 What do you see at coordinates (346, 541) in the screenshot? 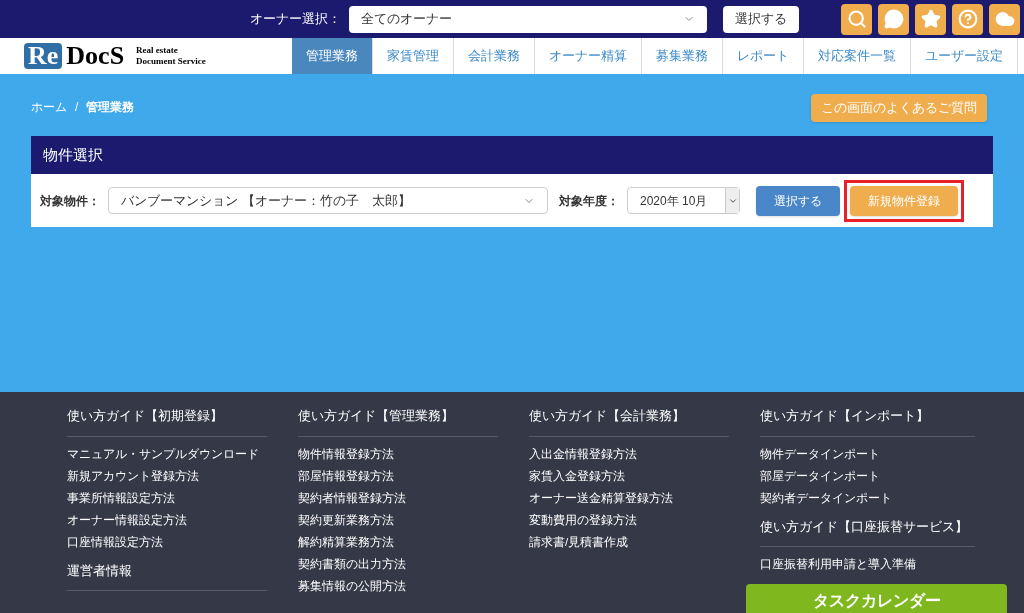
I see `footer-link: 解約精算業務方法` at bounding box center [346, 541].